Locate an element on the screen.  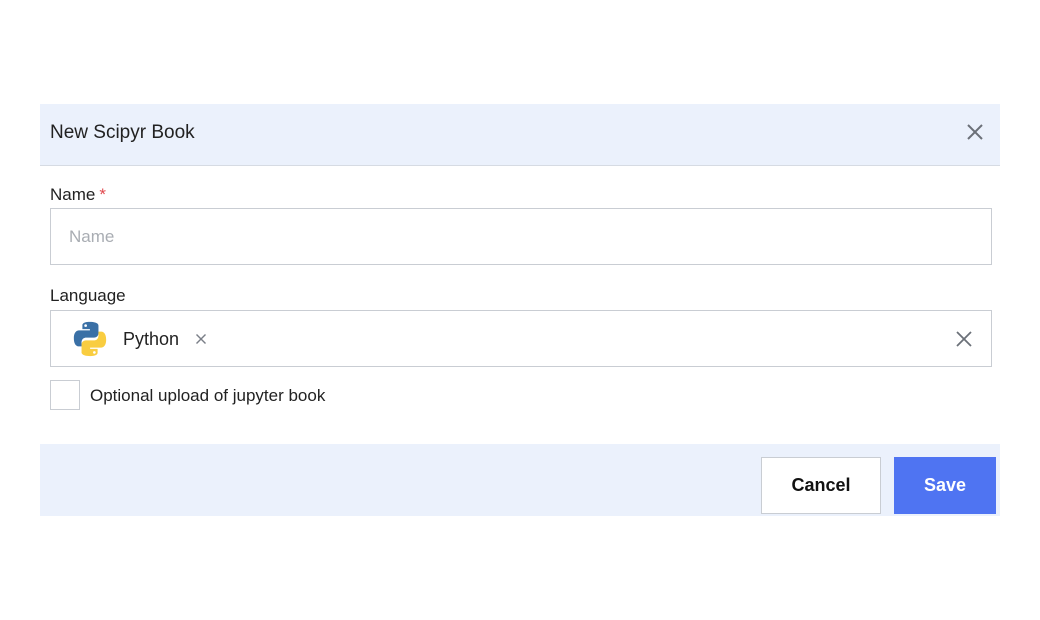
upload-jupyter-label: Optional upload of jupyter book is located at coordinates (207, 396).